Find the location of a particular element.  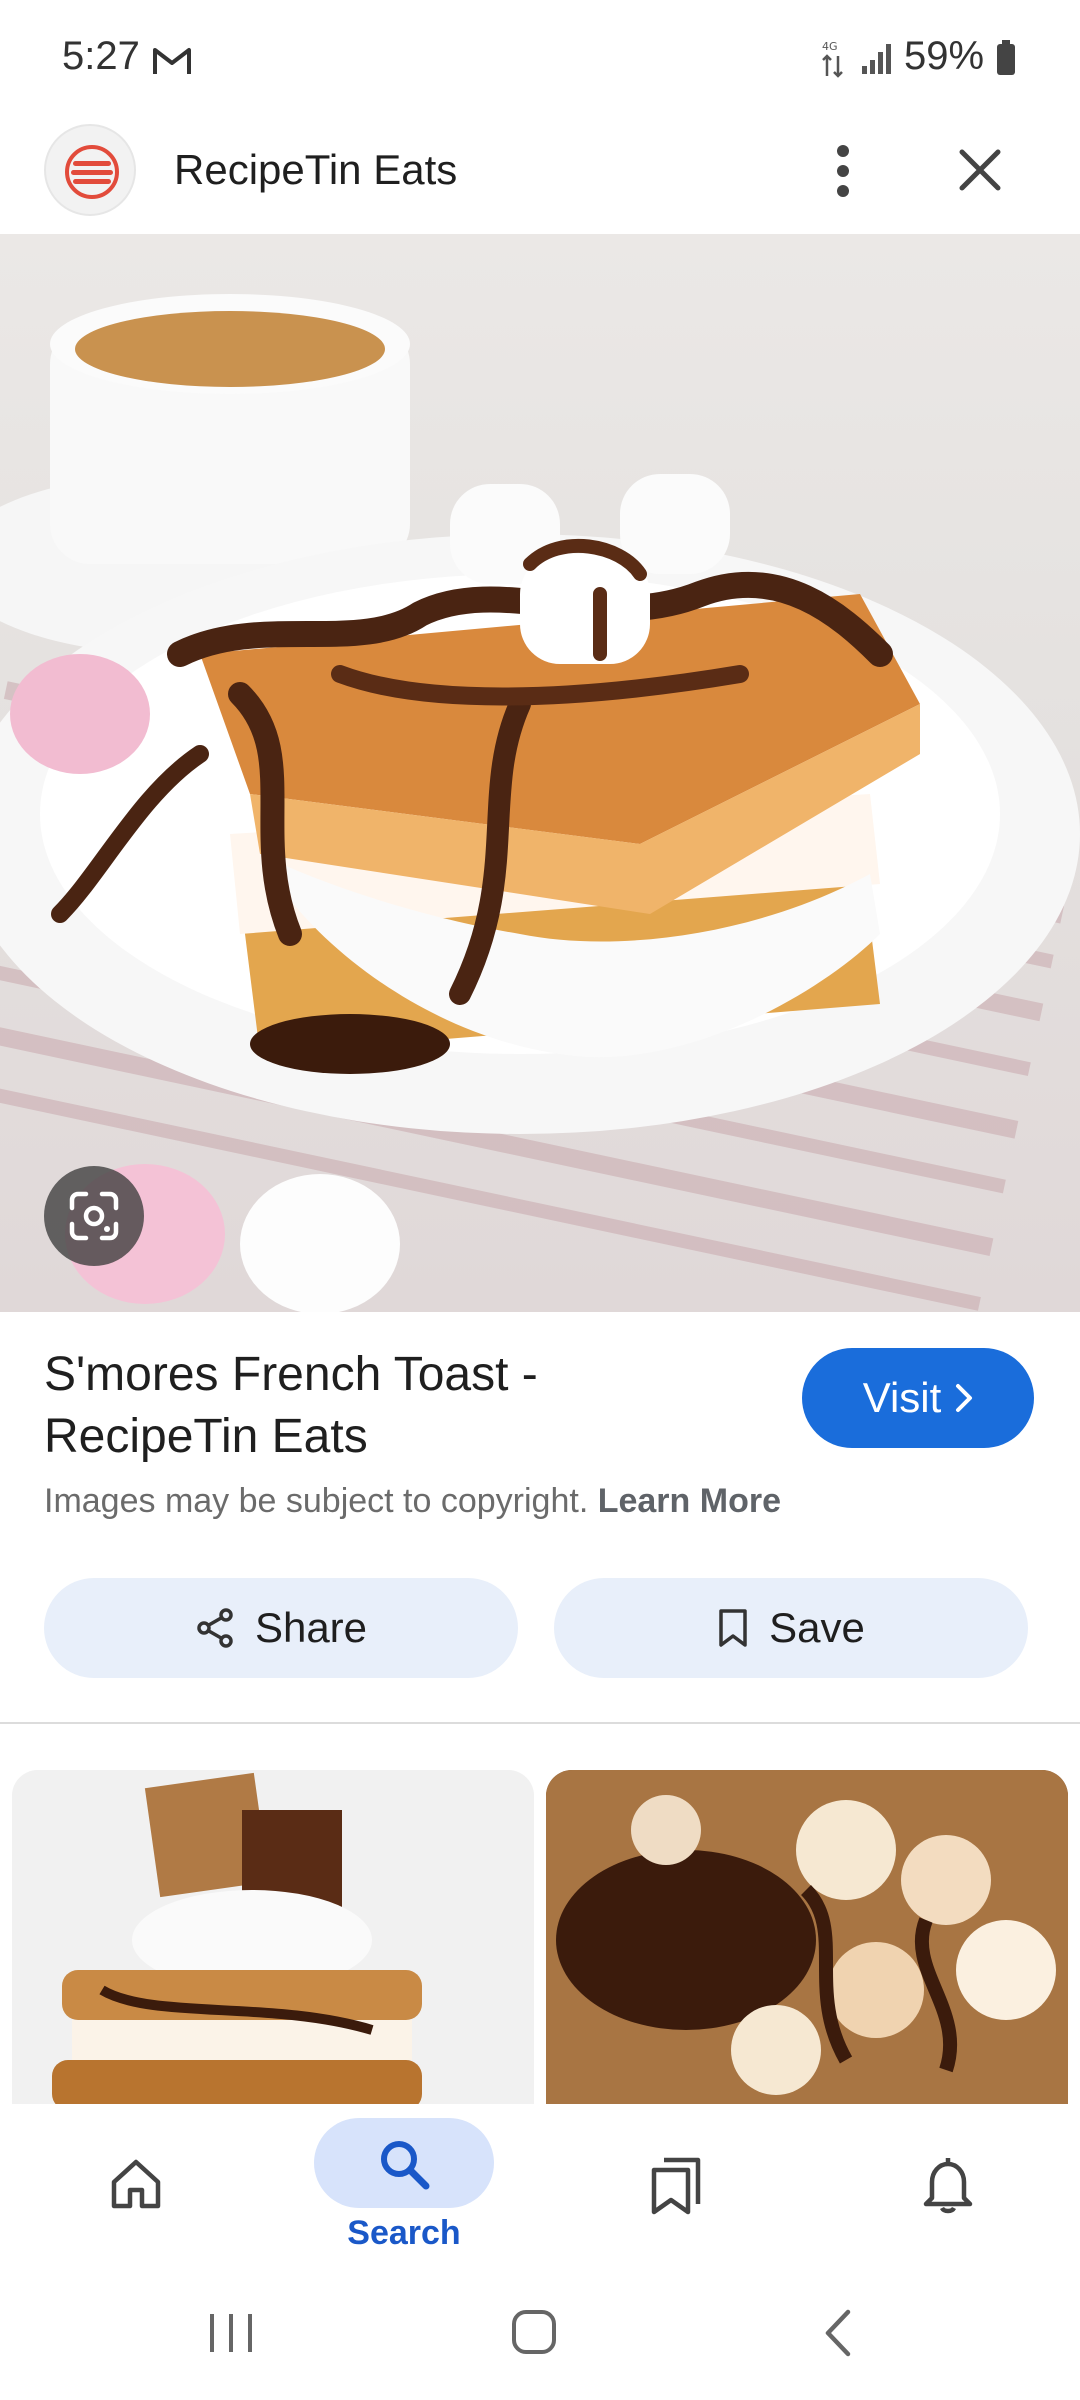

search-icon is located at coordinates (405, 2165).